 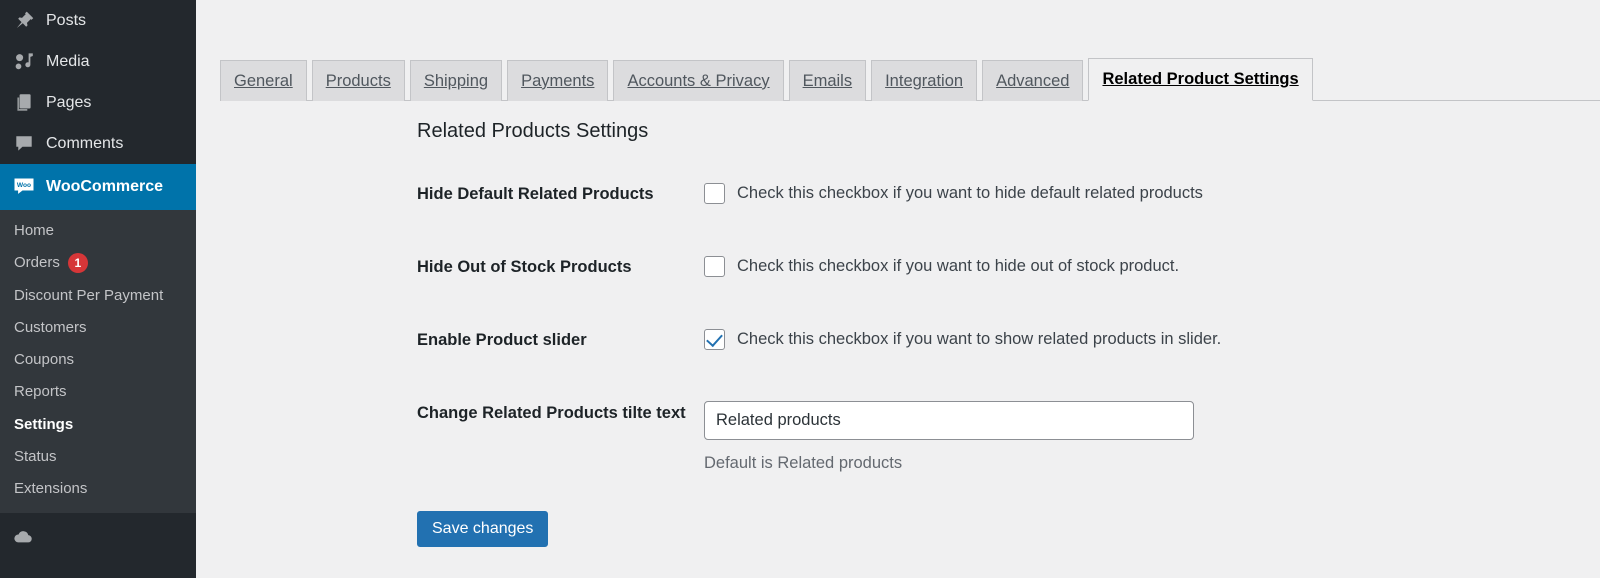 I want to click on submenu-item-discount-per-payment: Discount Per Payment, so click(x=98, y=296).